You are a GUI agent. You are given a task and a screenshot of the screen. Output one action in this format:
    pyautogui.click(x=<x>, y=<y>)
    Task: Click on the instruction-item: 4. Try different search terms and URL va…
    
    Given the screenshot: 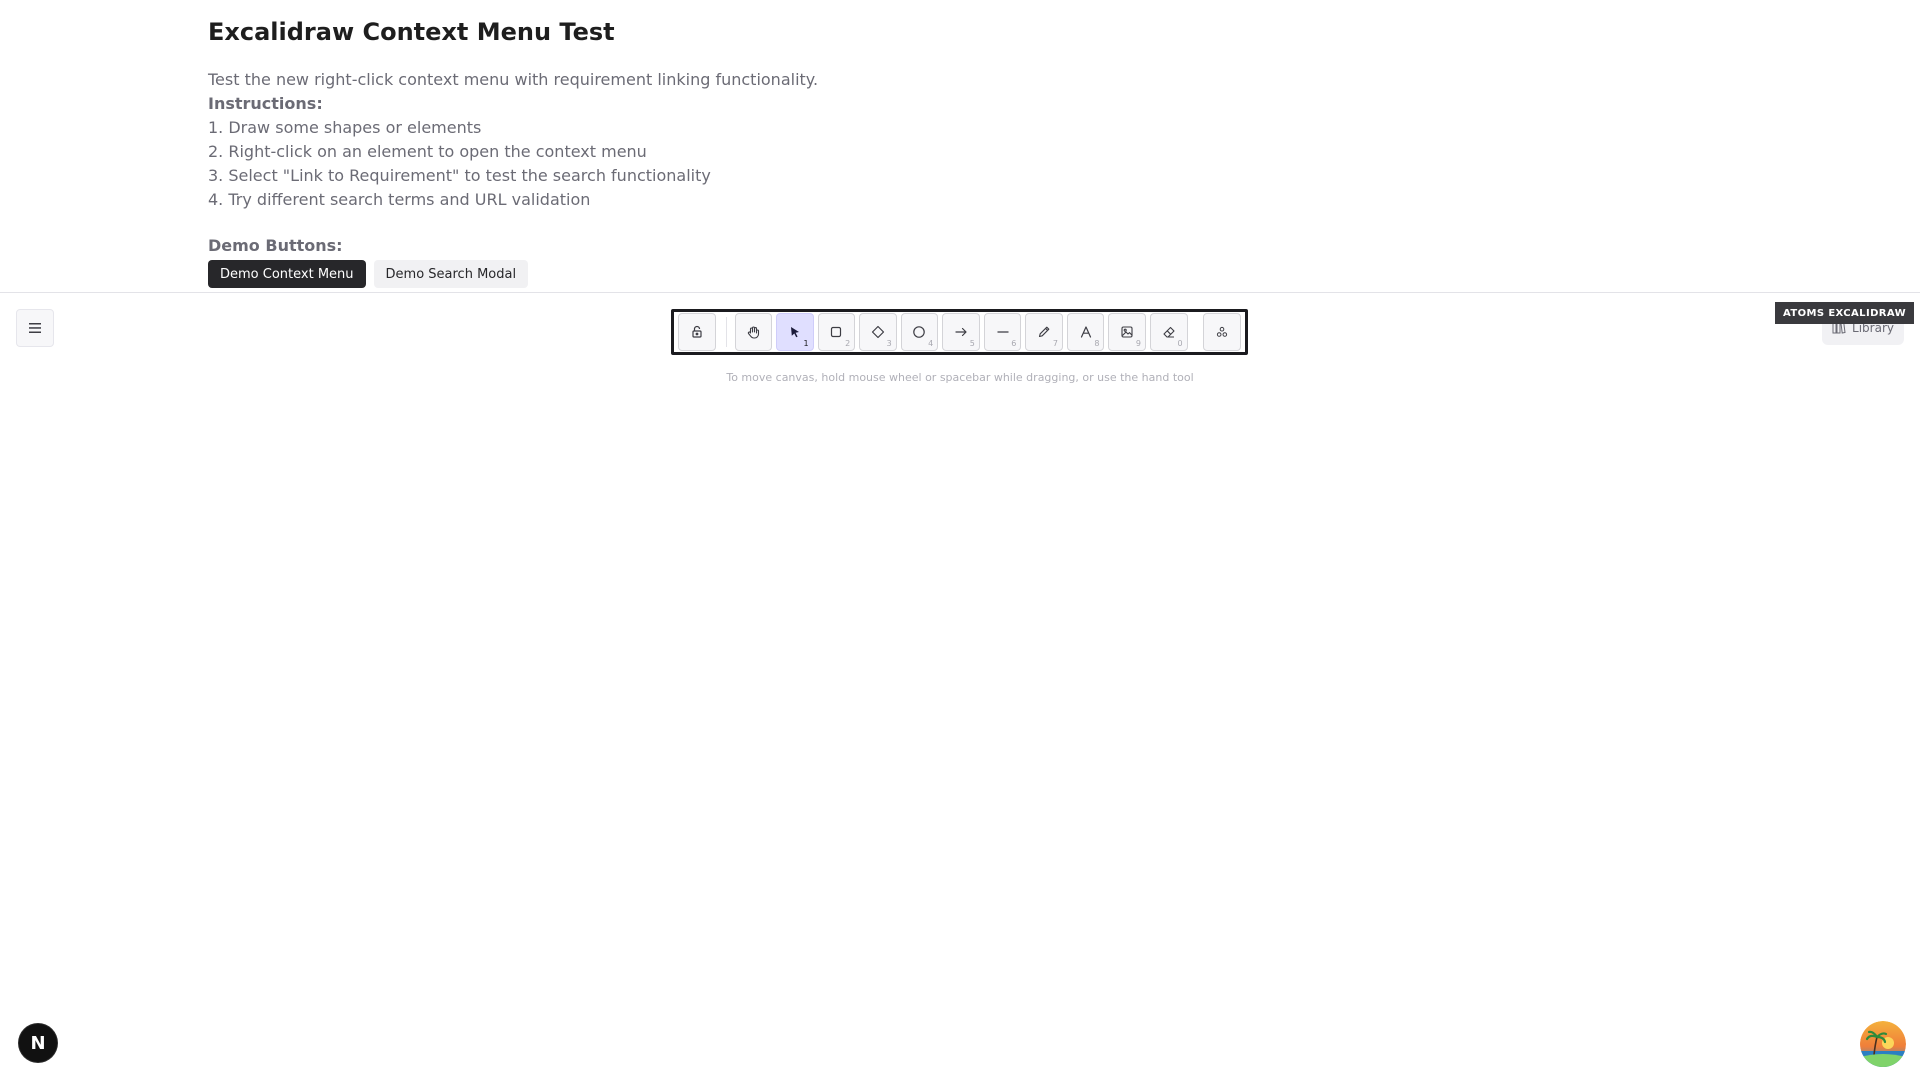 What is the action you would take?
    pyautogui.click(x=399, y=199)
    